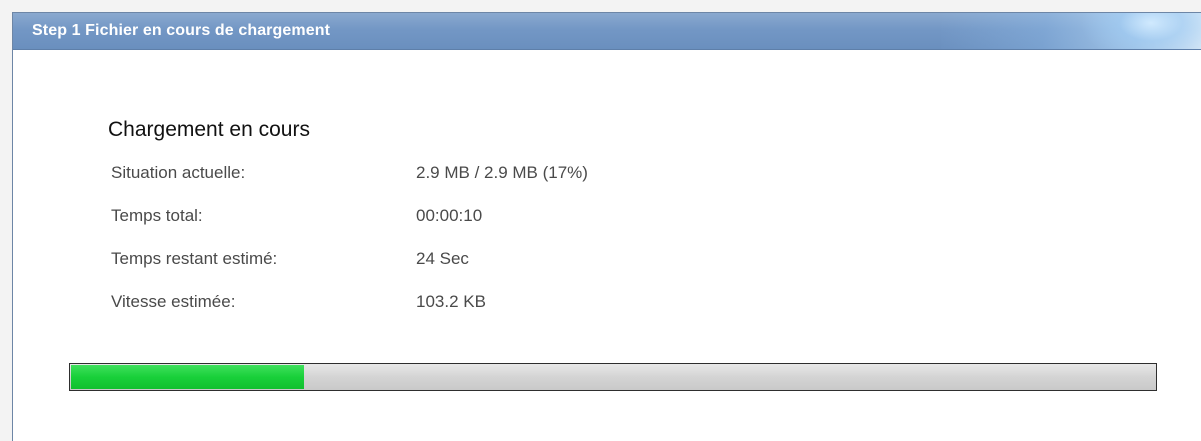 The width and height of the screenshot is (1201, 441). Describe the element at coordinates (188, 377) in the screenshot. I see `progress-bar-fill` at that location.